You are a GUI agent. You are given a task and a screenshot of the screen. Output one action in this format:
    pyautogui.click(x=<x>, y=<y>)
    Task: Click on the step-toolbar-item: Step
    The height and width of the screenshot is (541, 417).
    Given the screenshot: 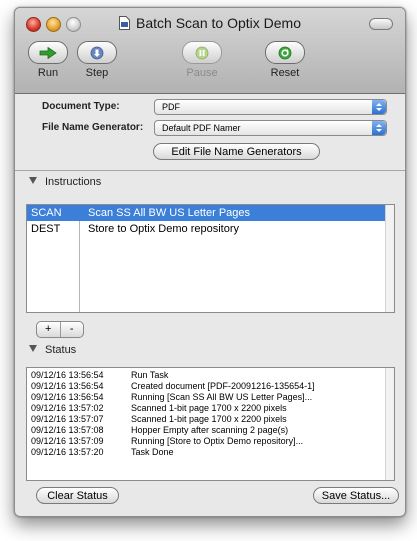 What is the action you would take?
    pyautogui.click(x=97, y=60)
    